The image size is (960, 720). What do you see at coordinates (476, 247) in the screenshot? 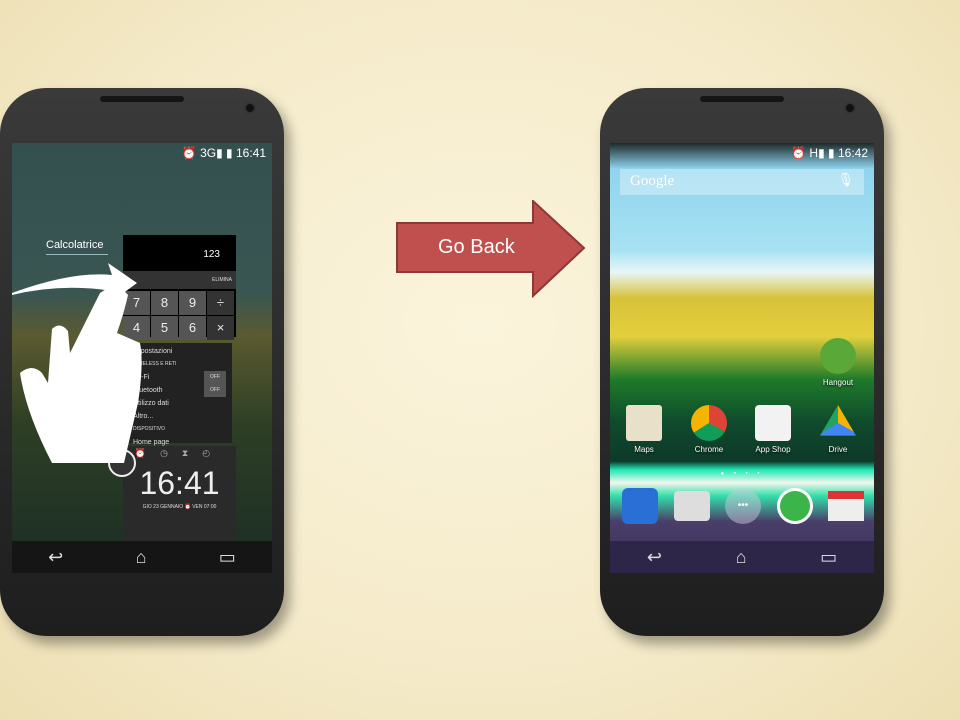
I see `arrow-label: Go Back` at bounding box center [476, 247].